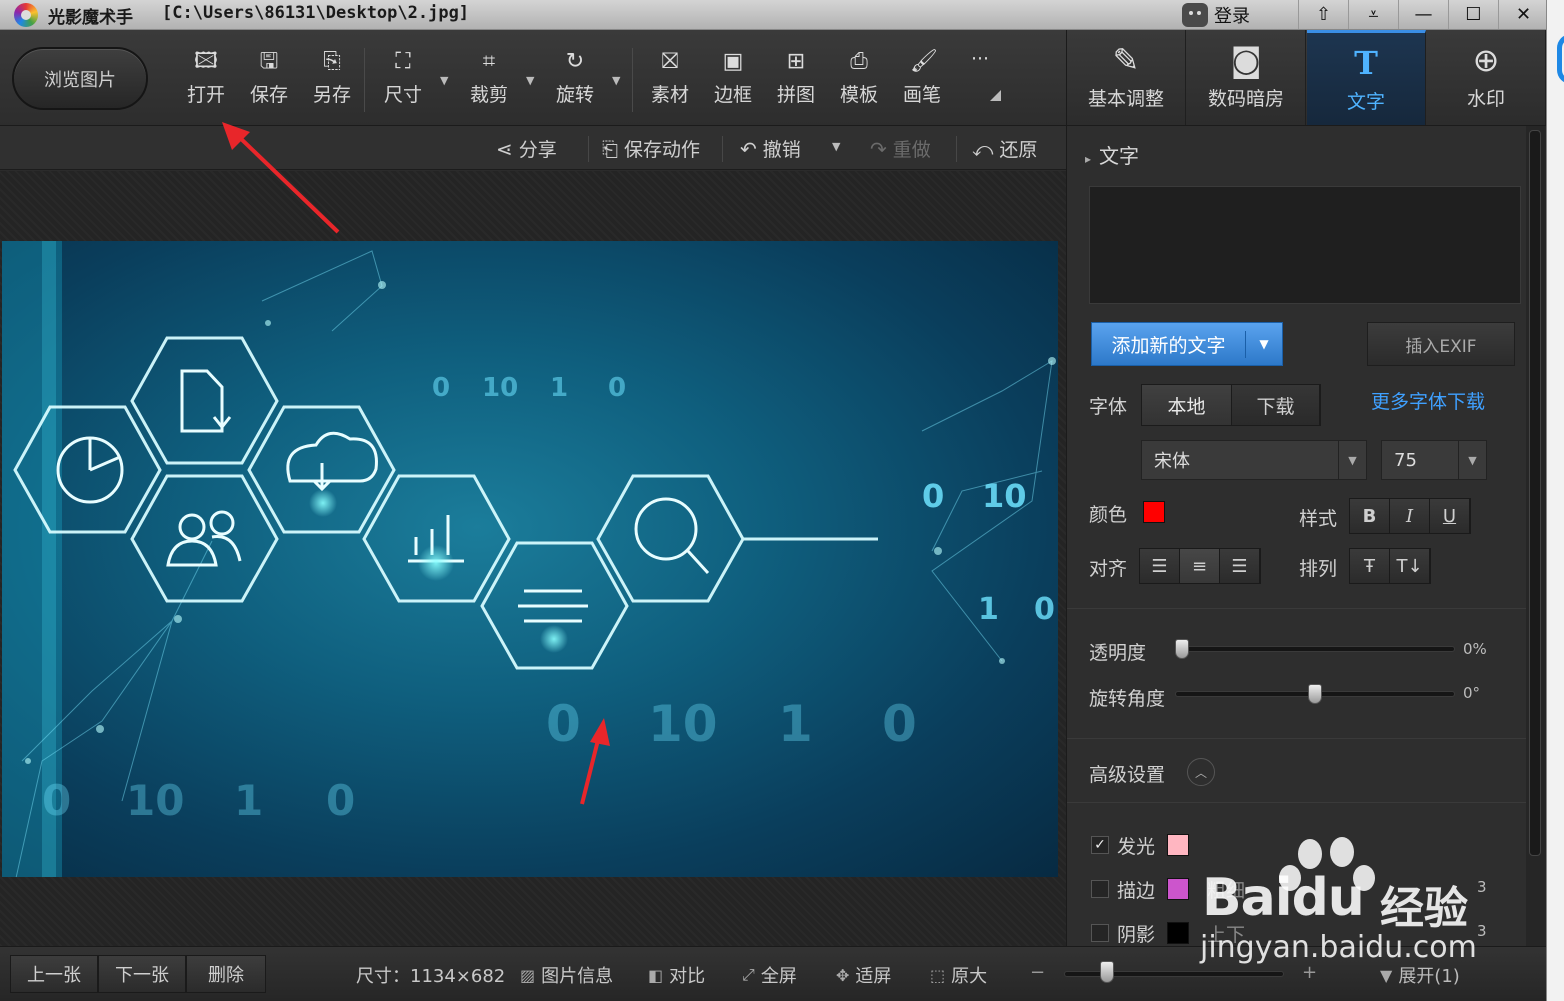 Image resolution: width=1564 pixels, height=1001 pixels. What do you see at coordinates (1216, 14) in the screenshot?
I see `login-button: 登录` at bounding box center [1216, 14].